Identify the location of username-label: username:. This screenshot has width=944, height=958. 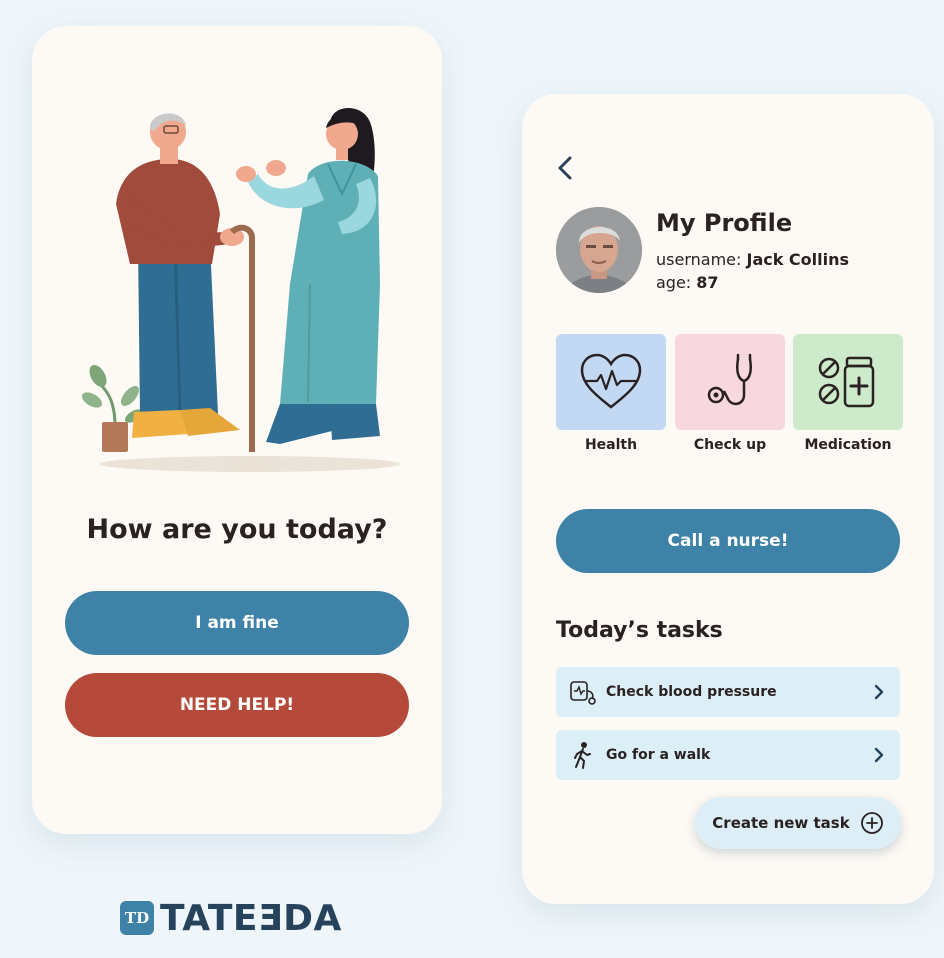
(699, 259).